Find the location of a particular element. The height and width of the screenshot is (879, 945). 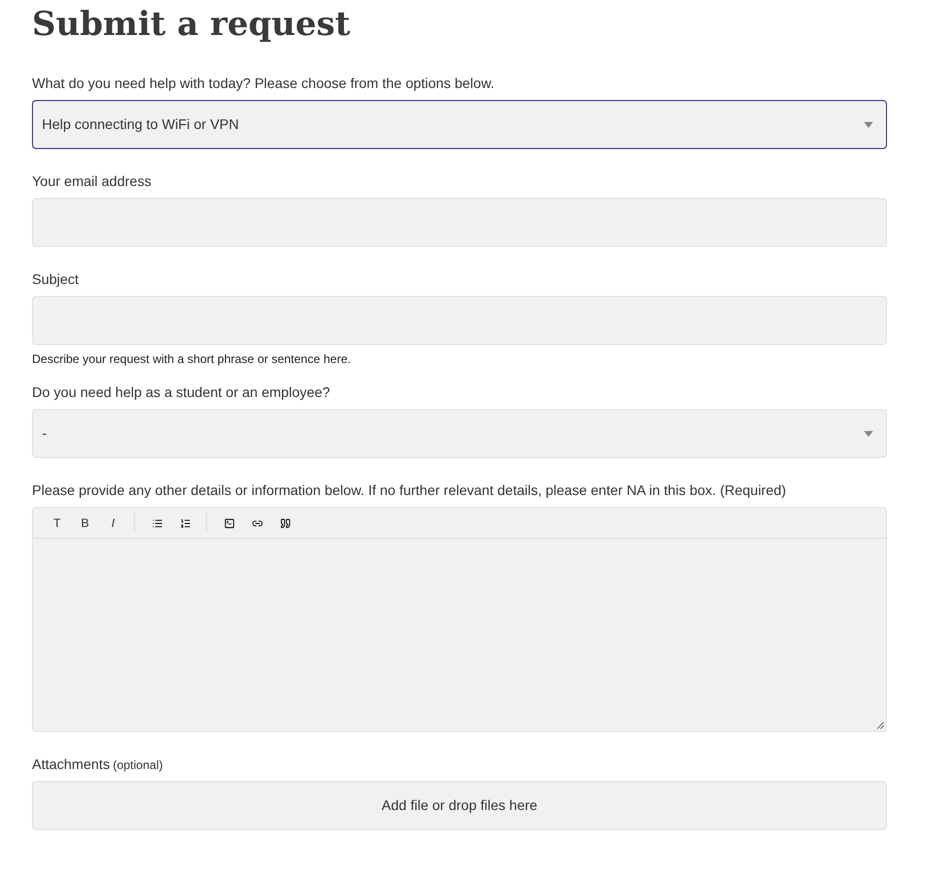

add-file-dropzone: Add file or drop files here is located at coordinates (459, 805).